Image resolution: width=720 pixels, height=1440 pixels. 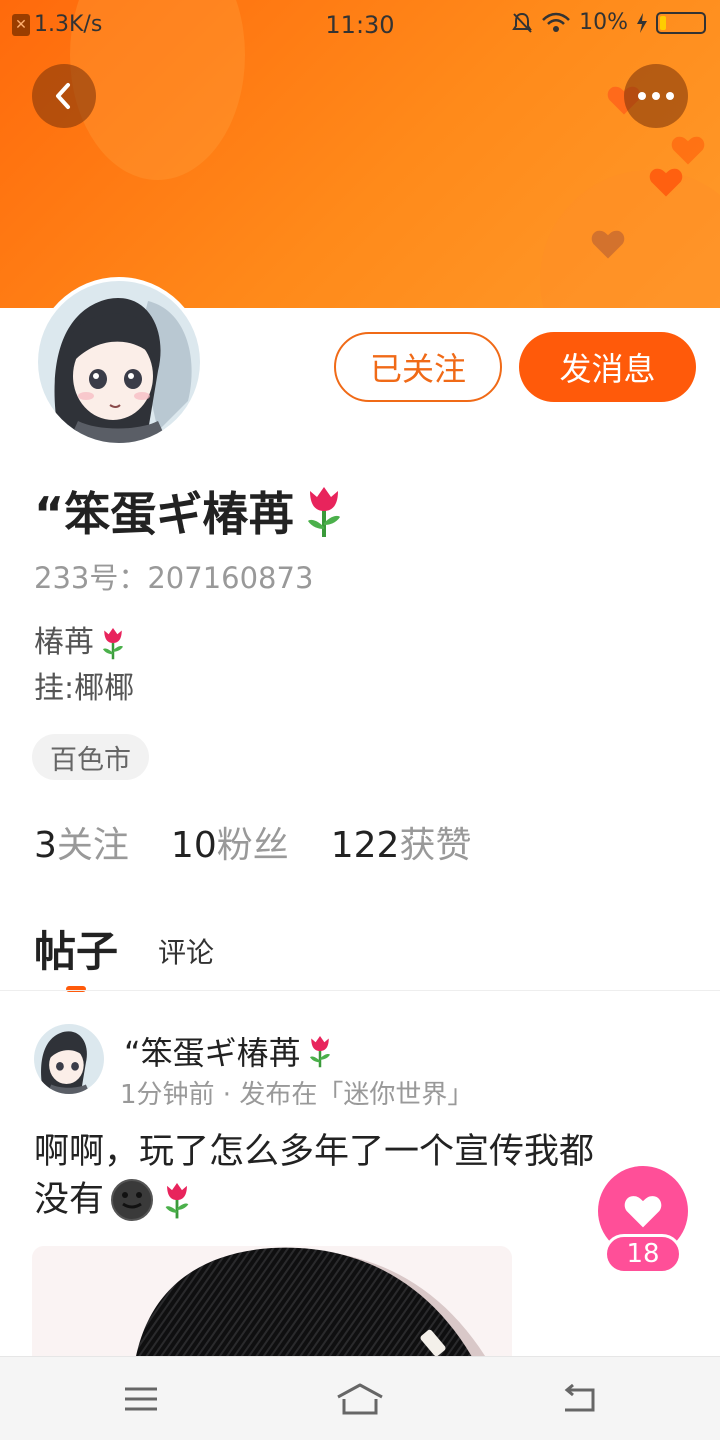 What do you see at coordinates (64, 642) in the screenshot?
I see `bio-line: 椿苒` at bounding box center [64, 642].